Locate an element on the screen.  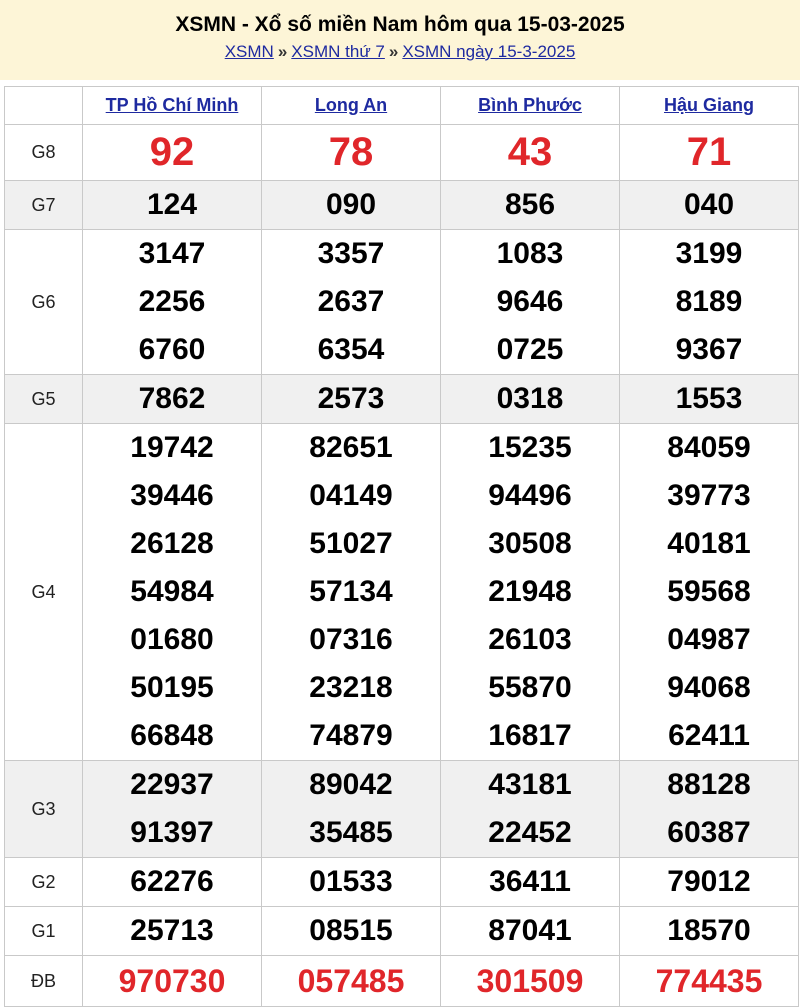
prize-cell: 22937 91397 is located at coordinates (172, 809).